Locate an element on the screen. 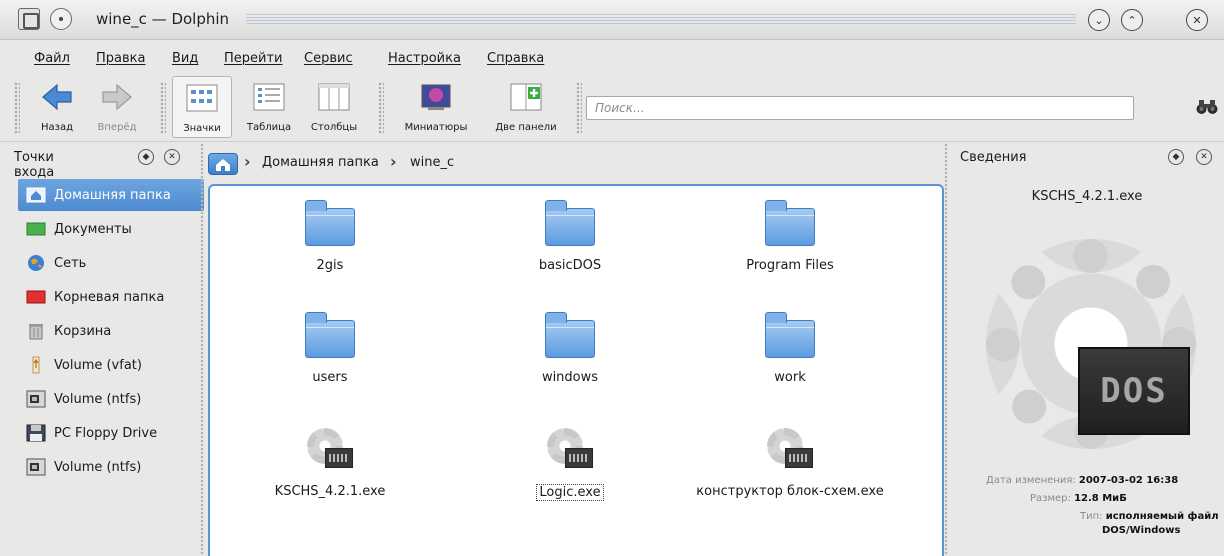 Image resolution: width=1224 pixels, height=556 pixels. menu-go: Перейти is located at coordinates (253, 58).